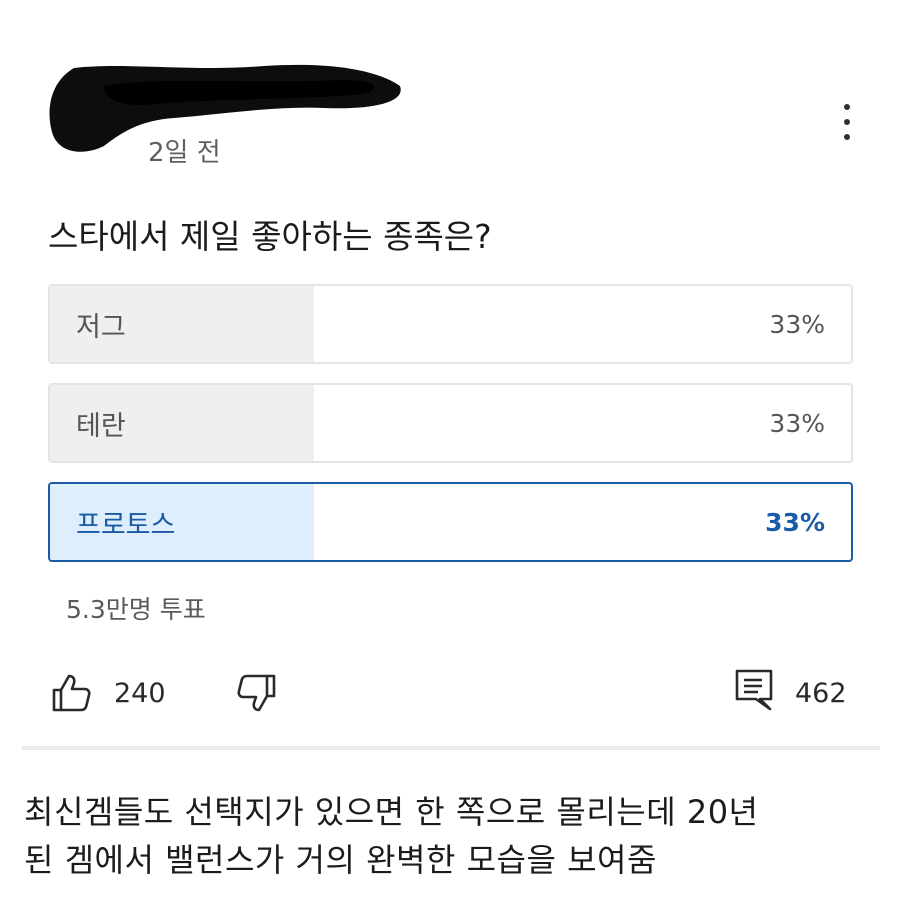 This screenshot has width=900, height=913. What do you see at coordinates (257, 693) in the screenshot?
I see `thumb-down-icon` at bounding box center [257, 693].